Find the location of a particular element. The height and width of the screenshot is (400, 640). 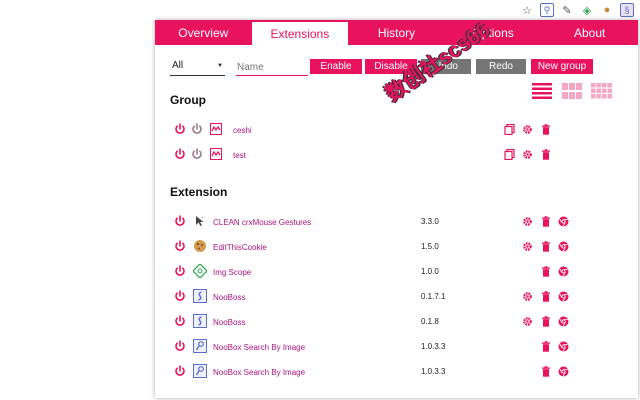

caret-down-icon: ▼ is located at coordinates (220, 66).